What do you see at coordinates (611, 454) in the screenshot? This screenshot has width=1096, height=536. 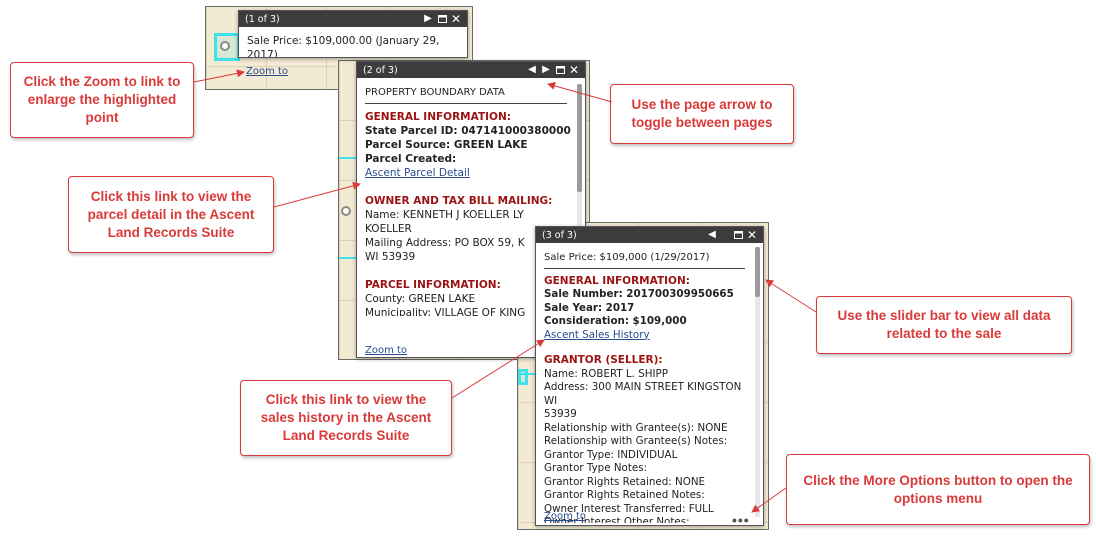 I see `grantor-type: Grantor Type: INDIVIDUAL` at bounding box center [611, 454].